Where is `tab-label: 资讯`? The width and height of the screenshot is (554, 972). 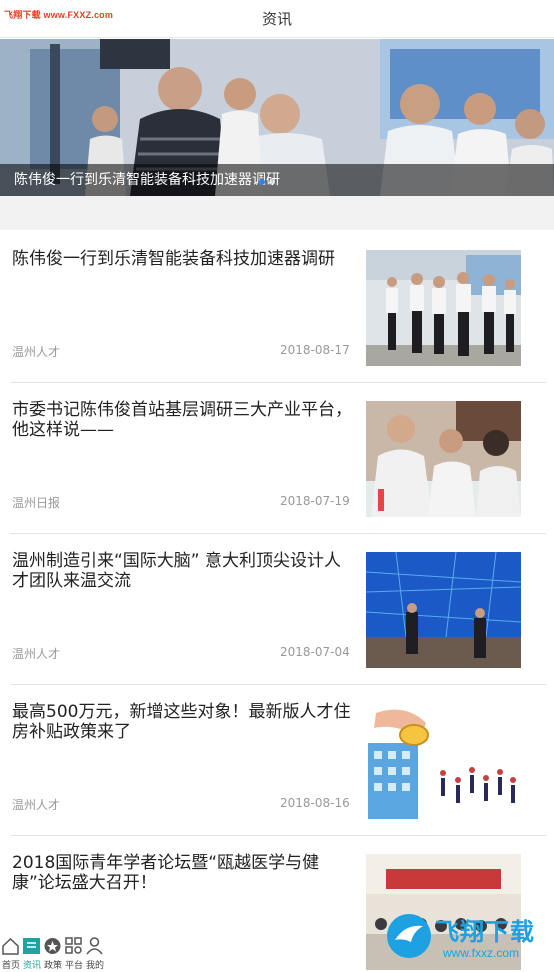
tab-label: 资讯 is located at coordinates (31, 966).